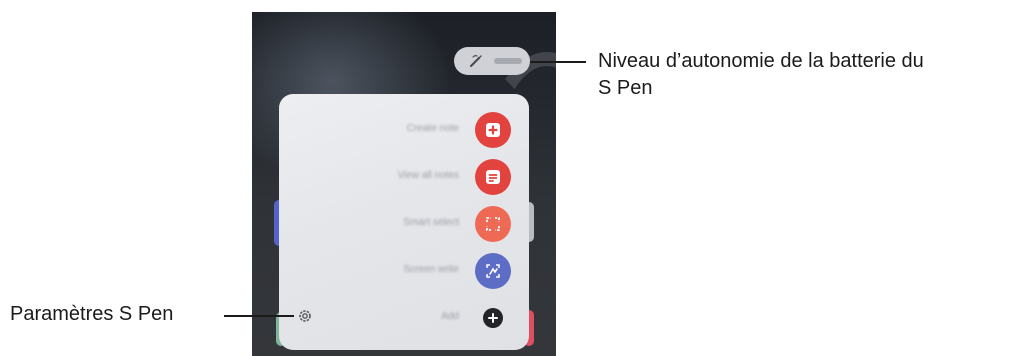  Describe the element at coordinates (428, 175) in the screenshot. I see `menu-item-label: View all notes` at that location.